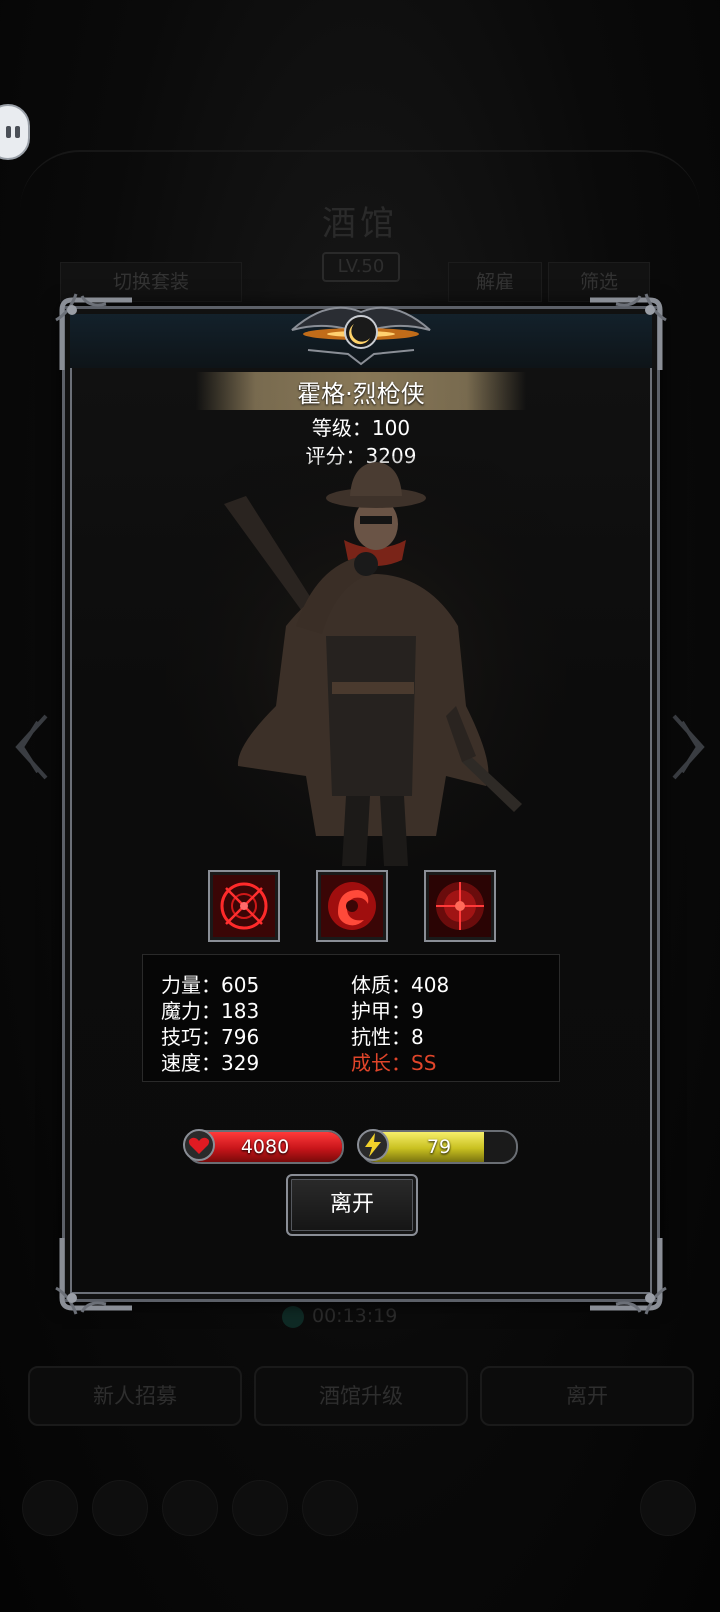 The height and width of the screenshot is (1612, 720). I want to click on next-hero-arrow-icon, so click(688, 747).